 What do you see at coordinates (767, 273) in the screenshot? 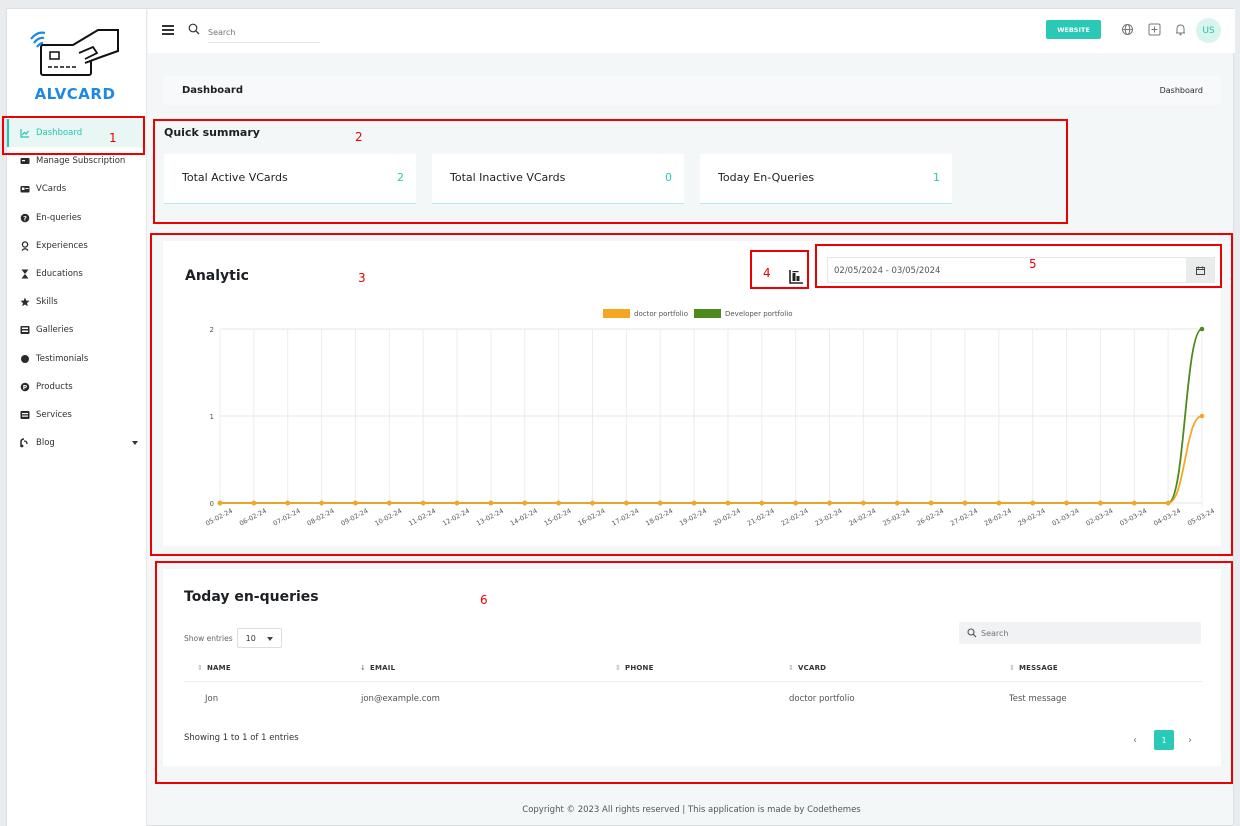
I see `annotation-number: 4` at bounding box center [767, 273].